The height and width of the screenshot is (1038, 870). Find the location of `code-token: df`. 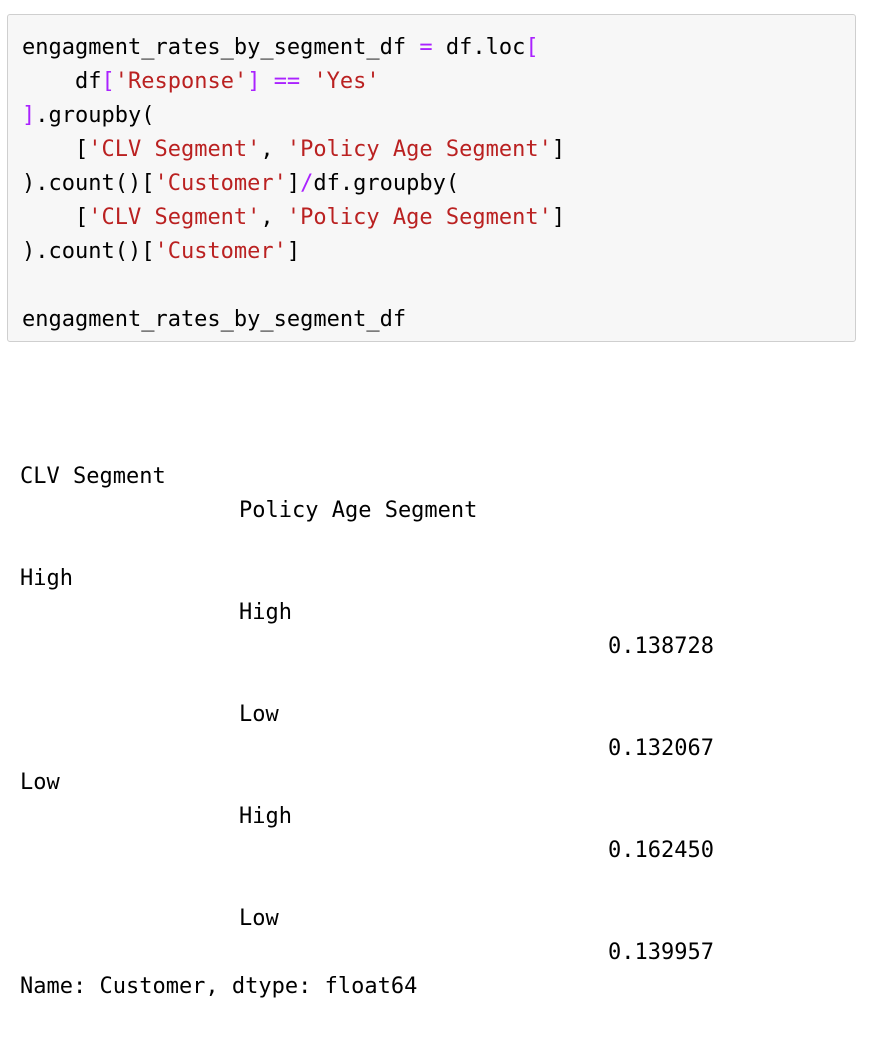

code-token: df is located at coordinates (62, 81).